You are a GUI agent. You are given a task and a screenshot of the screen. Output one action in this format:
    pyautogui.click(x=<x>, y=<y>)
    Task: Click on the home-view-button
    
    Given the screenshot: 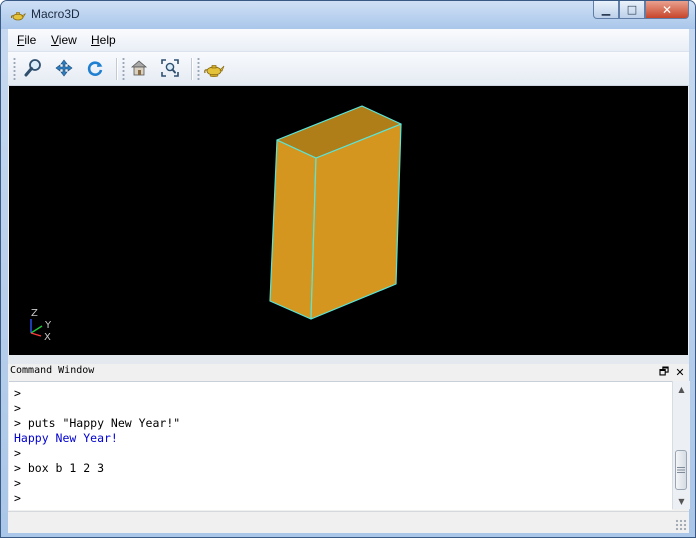 What is the action you would take?
    pyautogui.click(x=139, y=68)
    